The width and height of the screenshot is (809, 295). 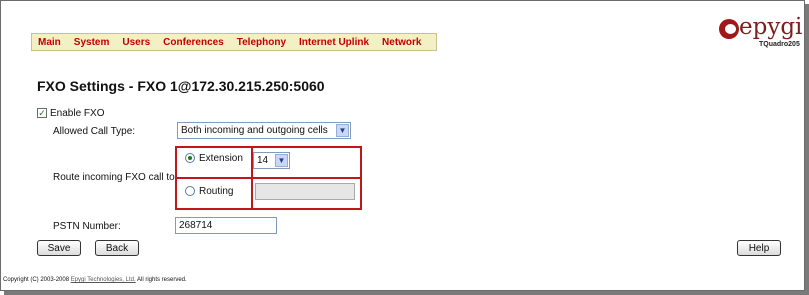 What do you see at coordinates (190, 158) in the screenshot?
I see `extension-radio` at bounding box center [190, 158].